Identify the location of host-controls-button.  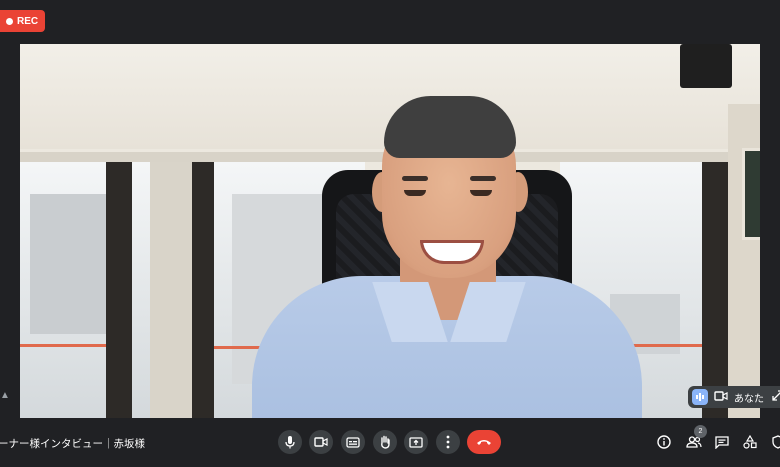
(774, 442).